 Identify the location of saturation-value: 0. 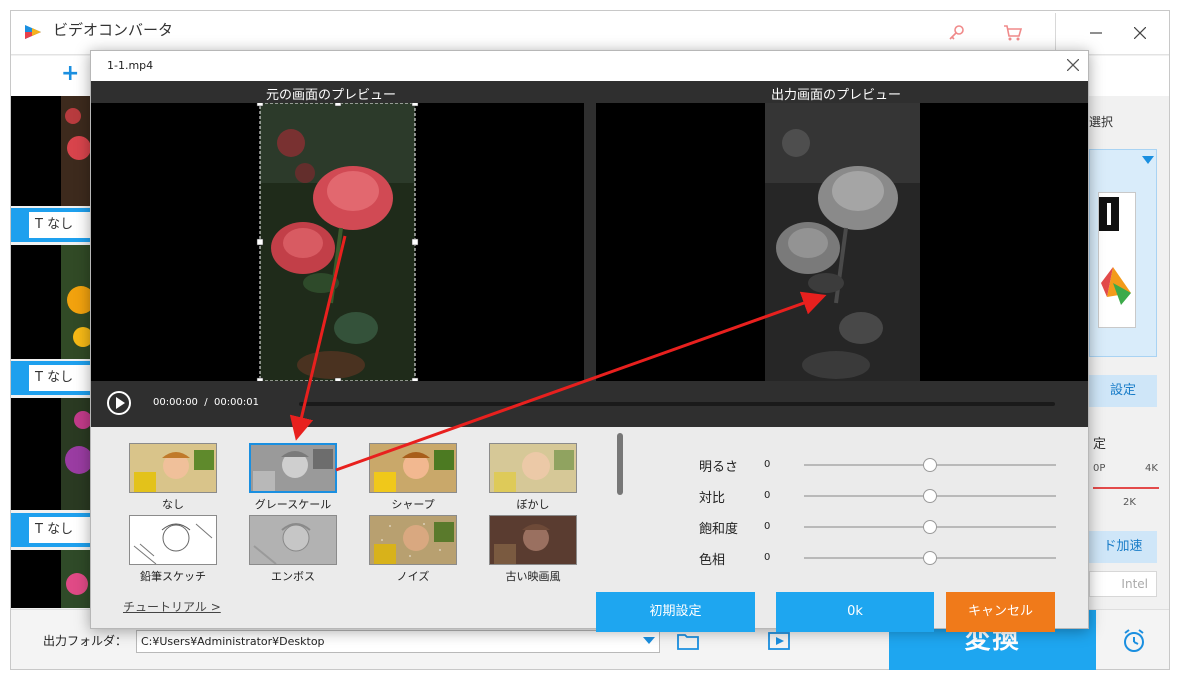
(767, 526).